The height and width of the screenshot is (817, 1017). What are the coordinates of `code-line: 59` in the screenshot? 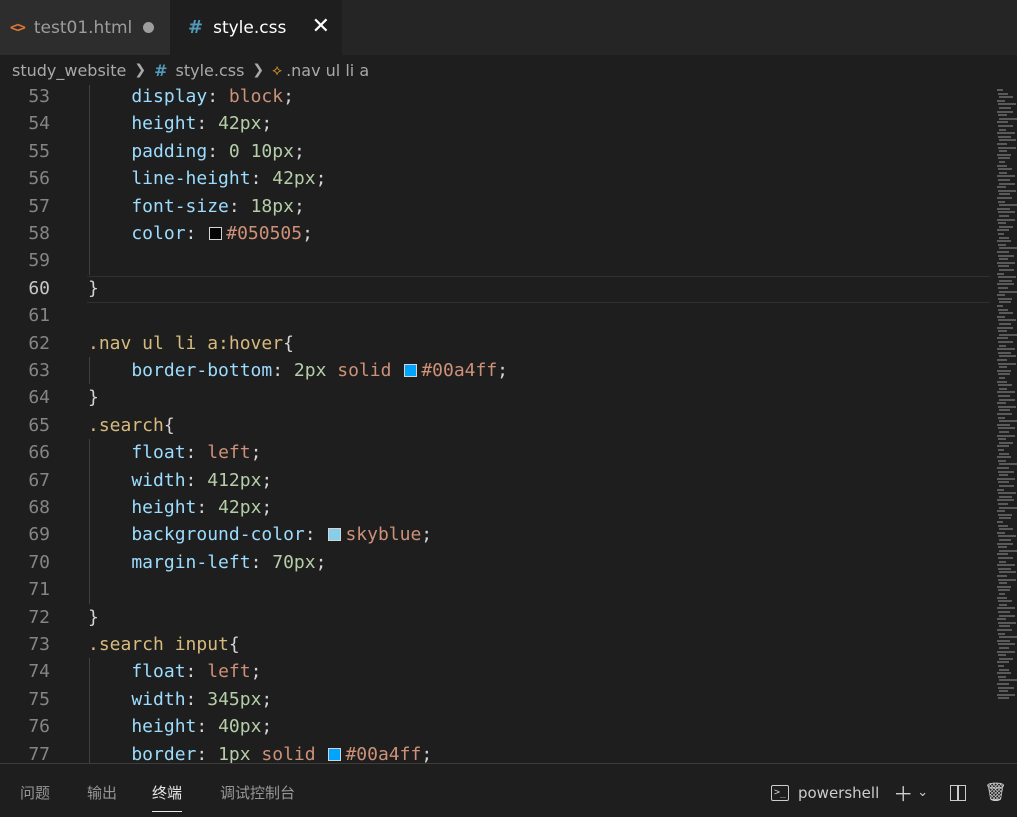 It's located at (495, 260).